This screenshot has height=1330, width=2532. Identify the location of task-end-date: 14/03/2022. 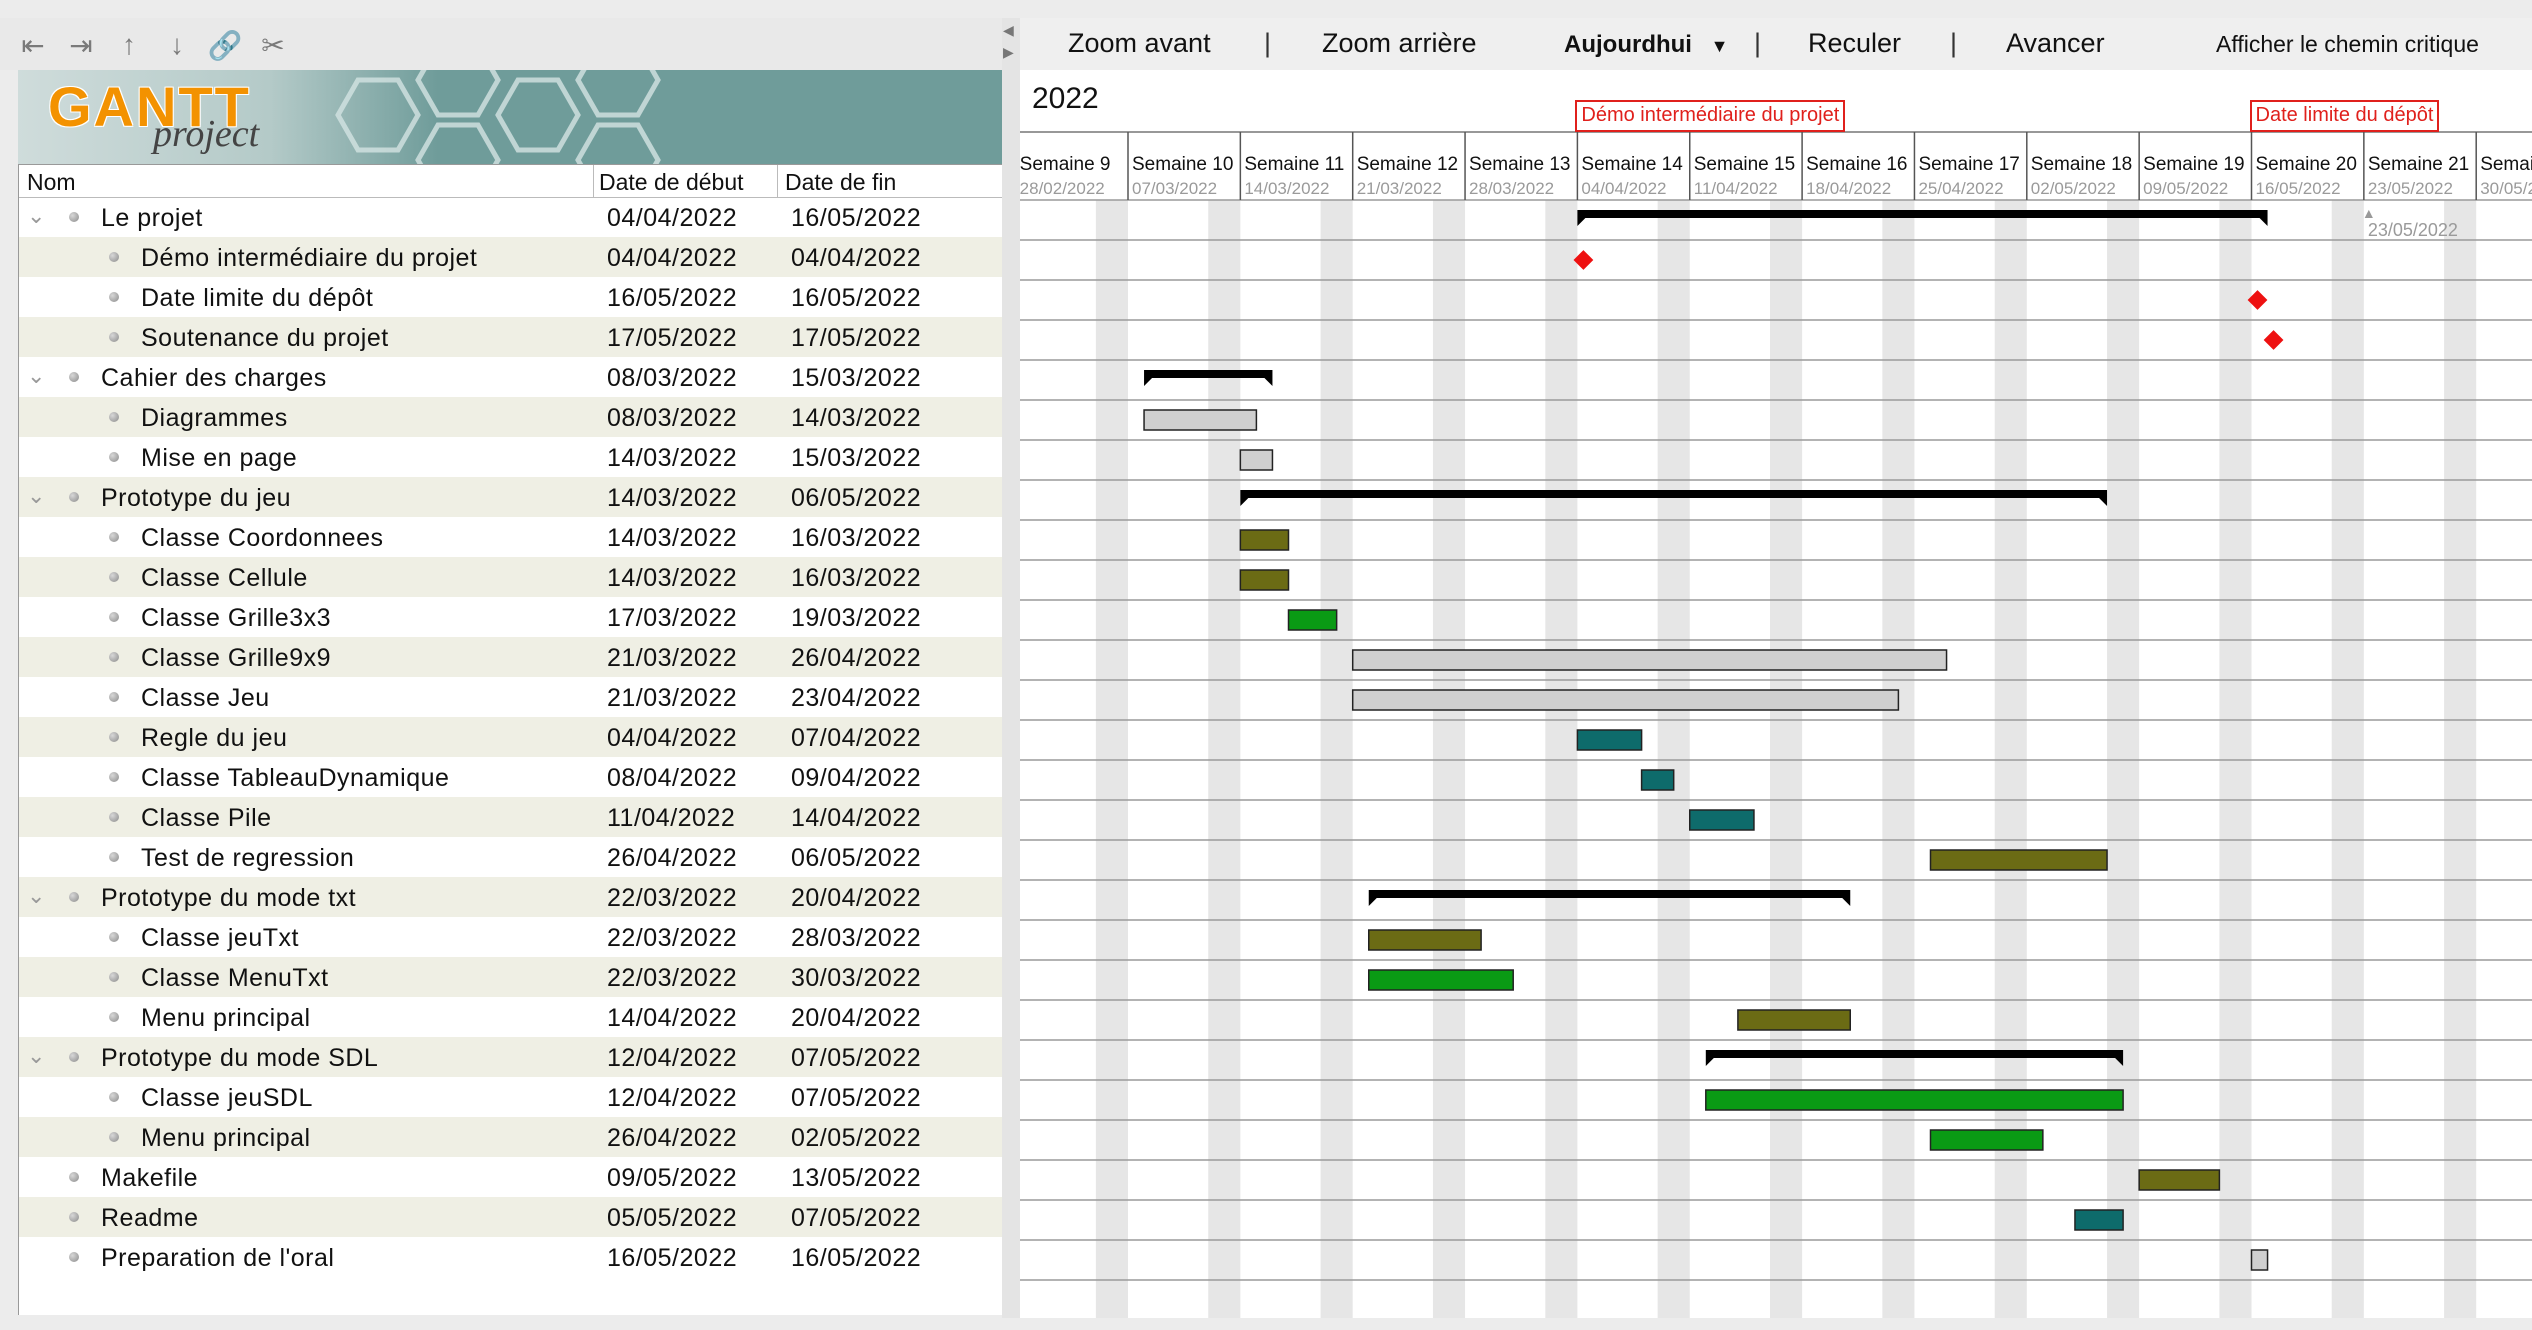
(856, 418).